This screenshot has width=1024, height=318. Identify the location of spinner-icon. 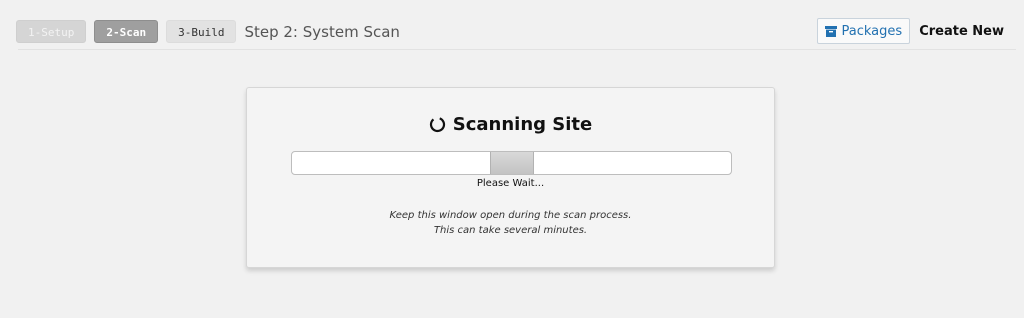
(437, 124).